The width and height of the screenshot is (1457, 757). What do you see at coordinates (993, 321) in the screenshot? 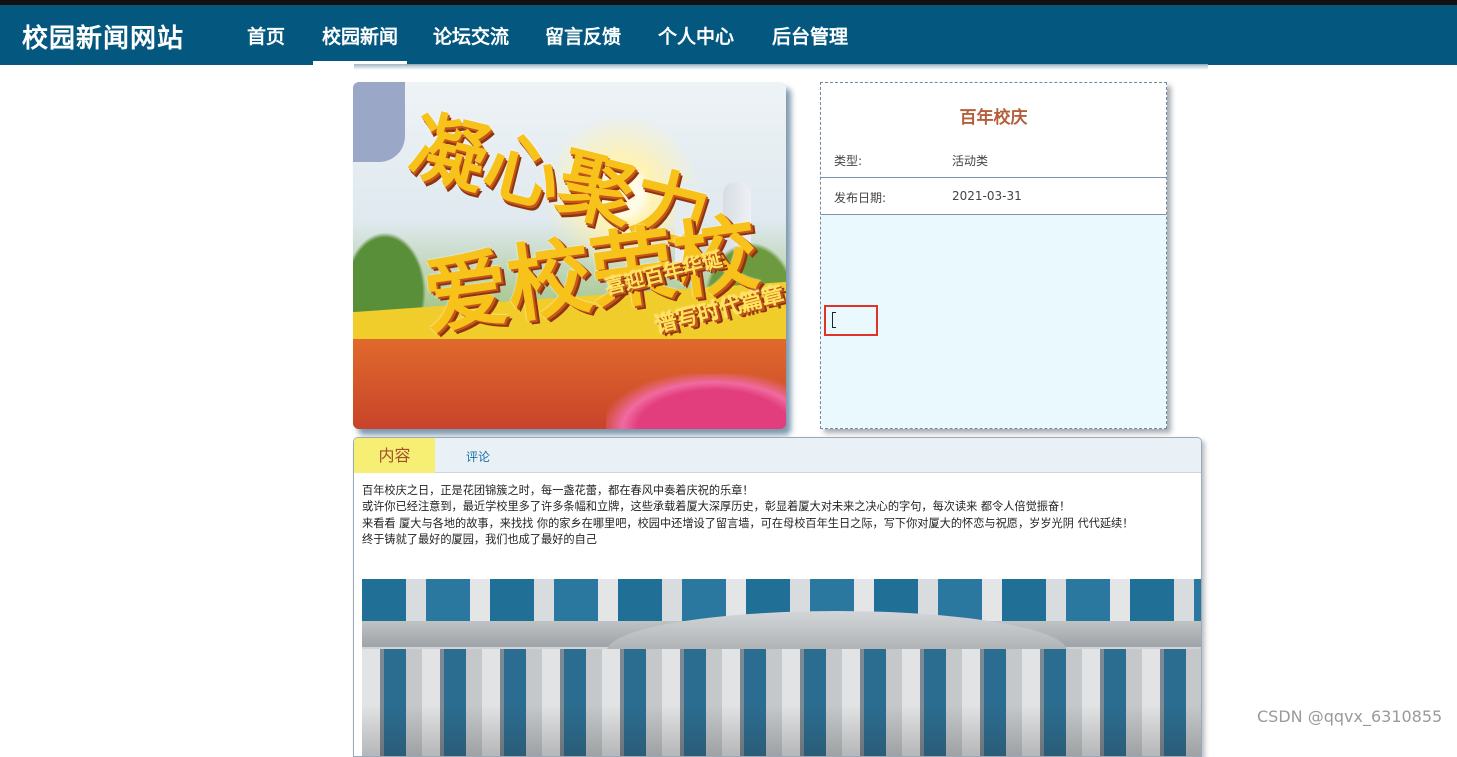
I see `info-body-area` at bounding box center [993, 321].